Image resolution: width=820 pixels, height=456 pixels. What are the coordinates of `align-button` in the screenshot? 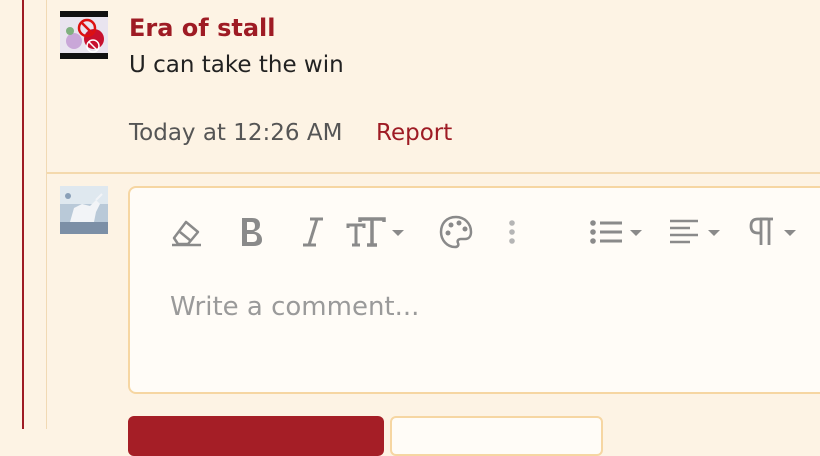 It's located at (698, 232).